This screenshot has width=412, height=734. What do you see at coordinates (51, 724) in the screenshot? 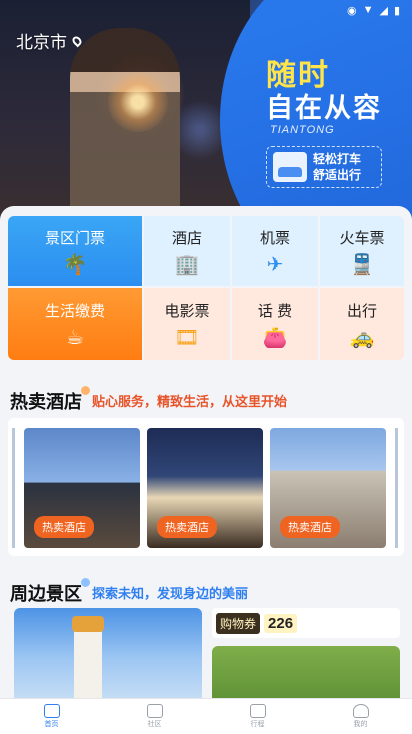
I see `nav-label: 首页` at bounding box center [51, 724].